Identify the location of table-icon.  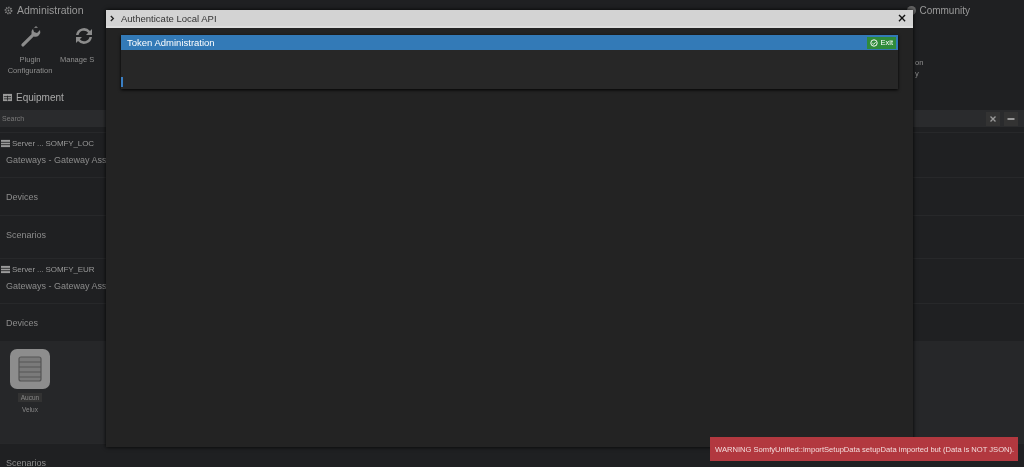
(7, 97).